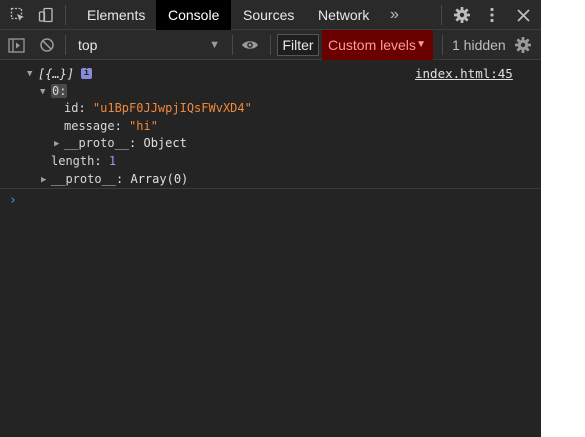  Describe the element at coordinates (89, 126) in the screenshot. I see `property-key: message` at that location.